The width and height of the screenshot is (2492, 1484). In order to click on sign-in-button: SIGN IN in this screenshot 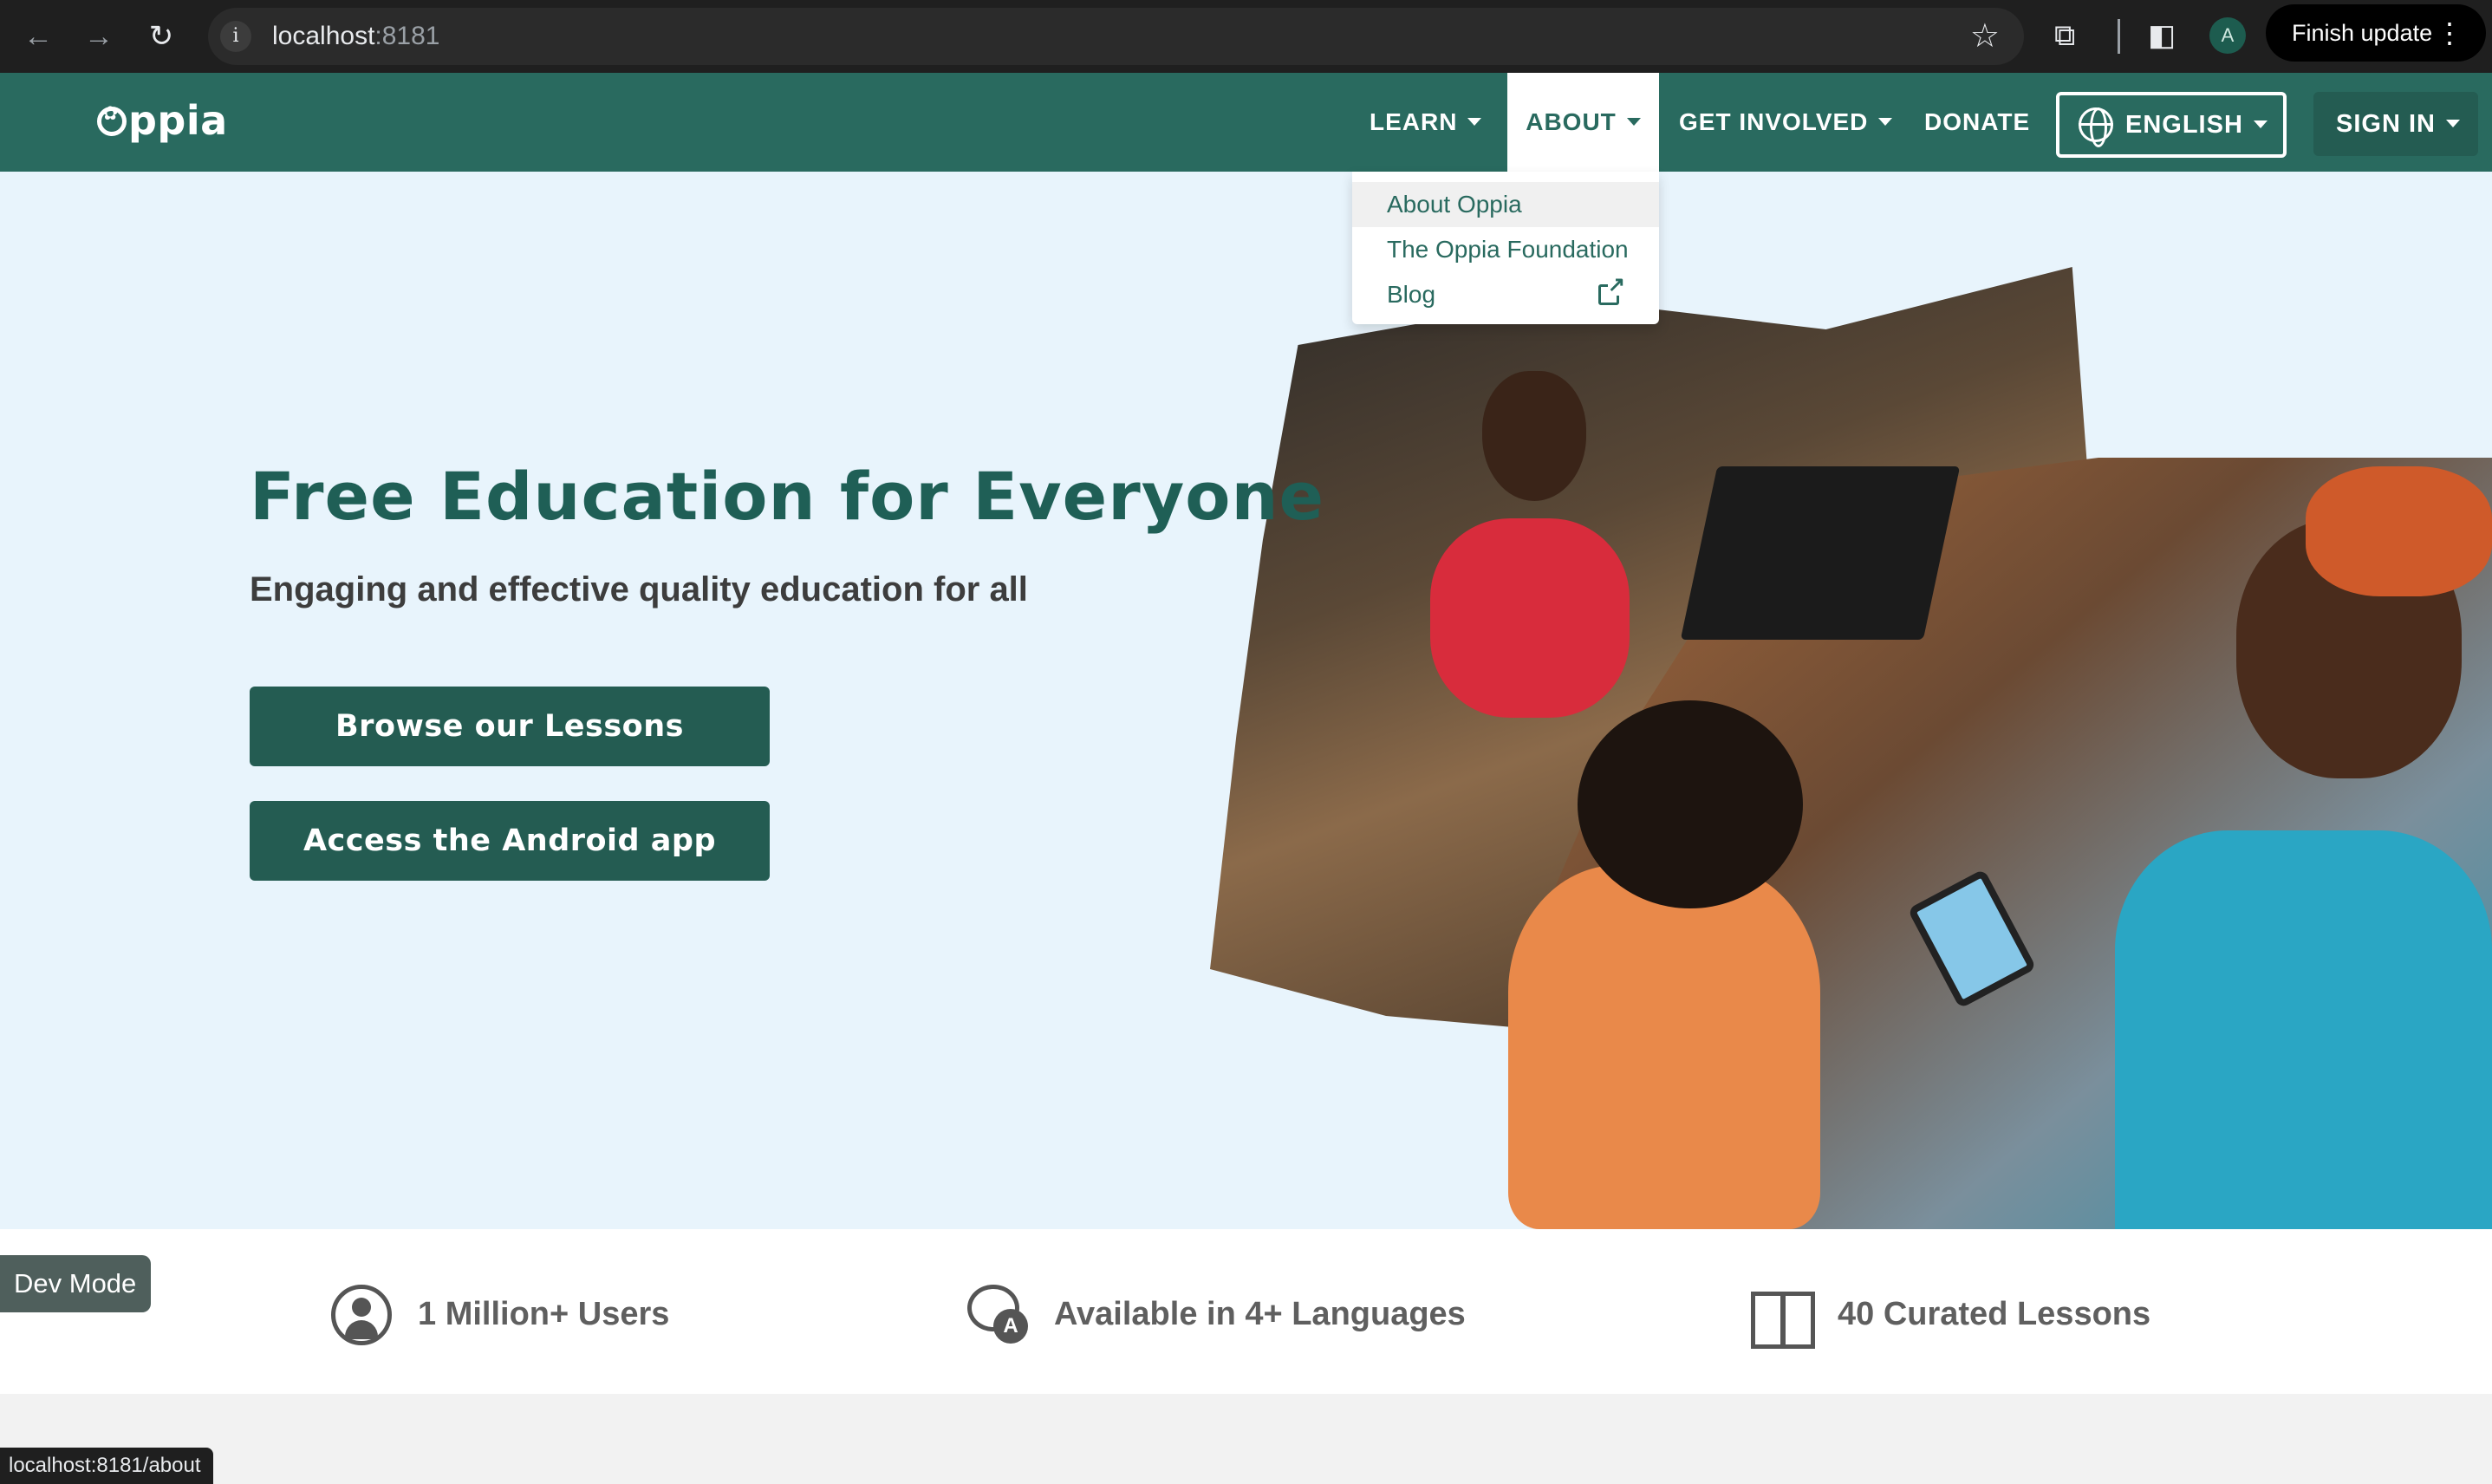, I will do `click(2395, 124)`.